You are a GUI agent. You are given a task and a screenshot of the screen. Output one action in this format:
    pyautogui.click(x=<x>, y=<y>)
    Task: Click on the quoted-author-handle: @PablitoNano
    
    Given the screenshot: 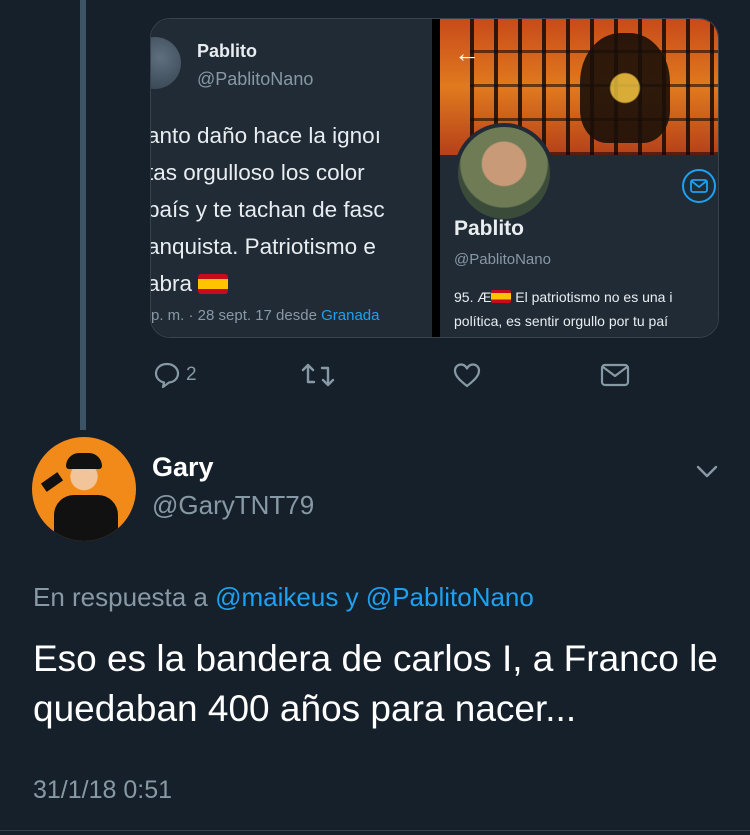 What is the action you would take?
    pyautogui.click(x=255, y=79)
    